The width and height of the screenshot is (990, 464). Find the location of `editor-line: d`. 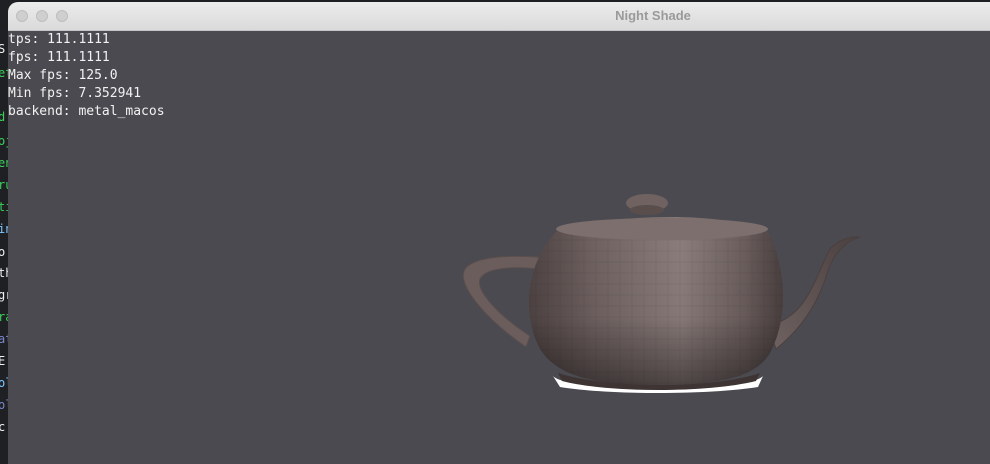

editor-line: d is located at coordinates (3, 117).